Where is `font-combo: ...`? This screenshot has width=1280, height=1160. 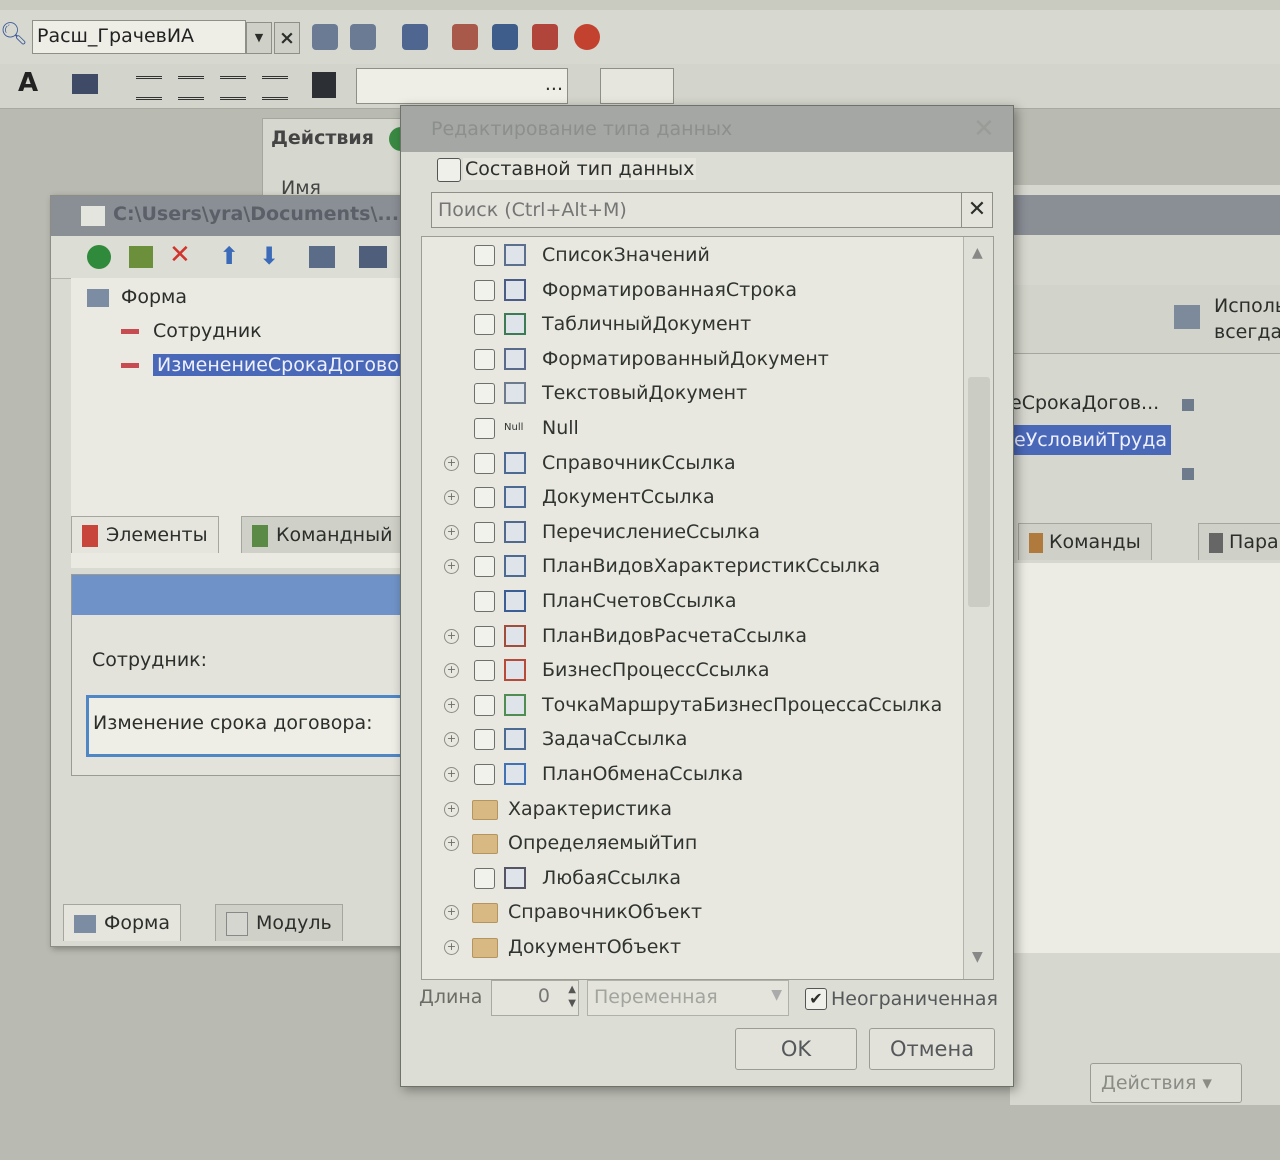 font-combo: ... is located at coordinates (462, 86).